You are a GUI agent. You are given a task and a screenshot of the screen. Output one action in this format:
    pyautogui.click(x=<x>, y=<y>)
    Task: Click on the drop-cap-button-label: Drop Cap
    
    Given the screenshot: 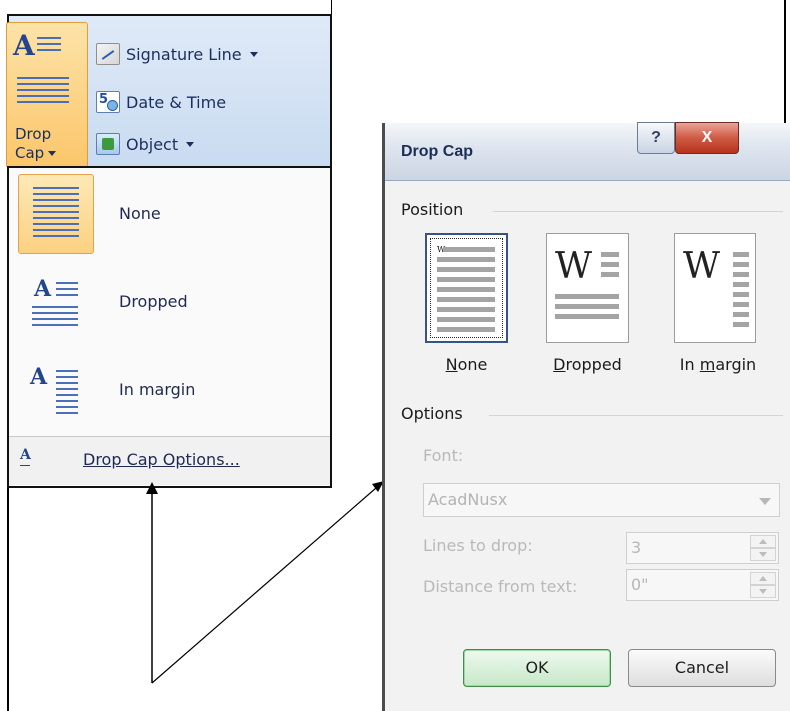 What is the action you would take?
    pyautogui.click(x=36, y=144)
    